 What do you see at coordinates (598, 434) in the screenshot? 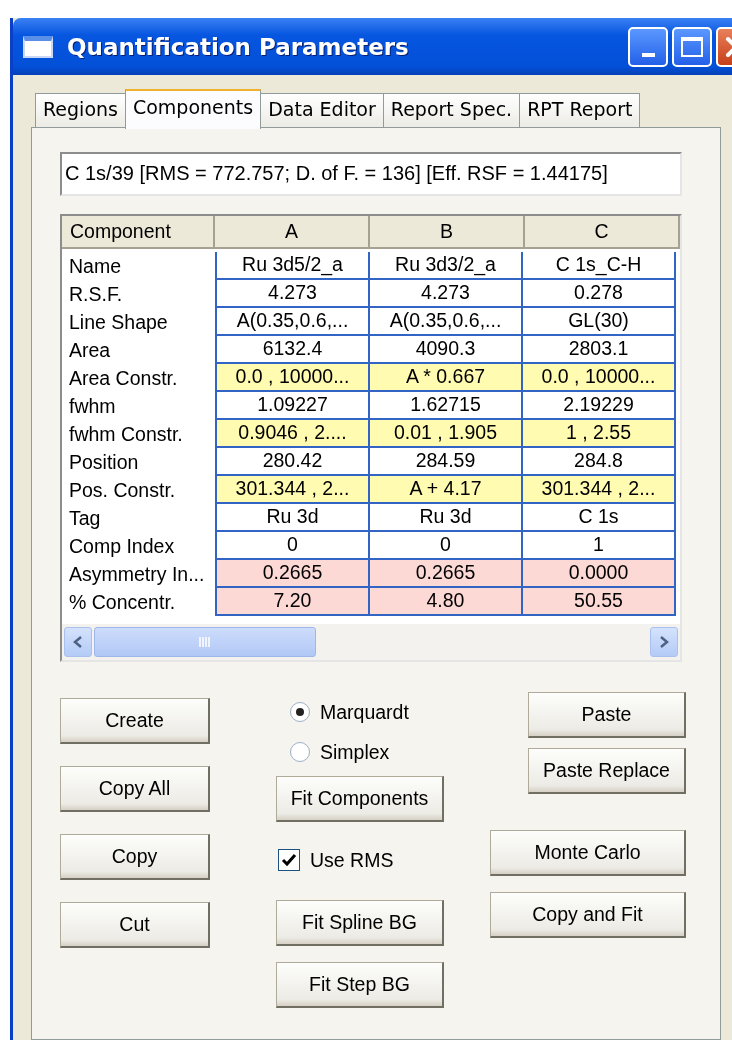
I see `table-cell: 1 , 2.55` at bounding box center [598, 434].